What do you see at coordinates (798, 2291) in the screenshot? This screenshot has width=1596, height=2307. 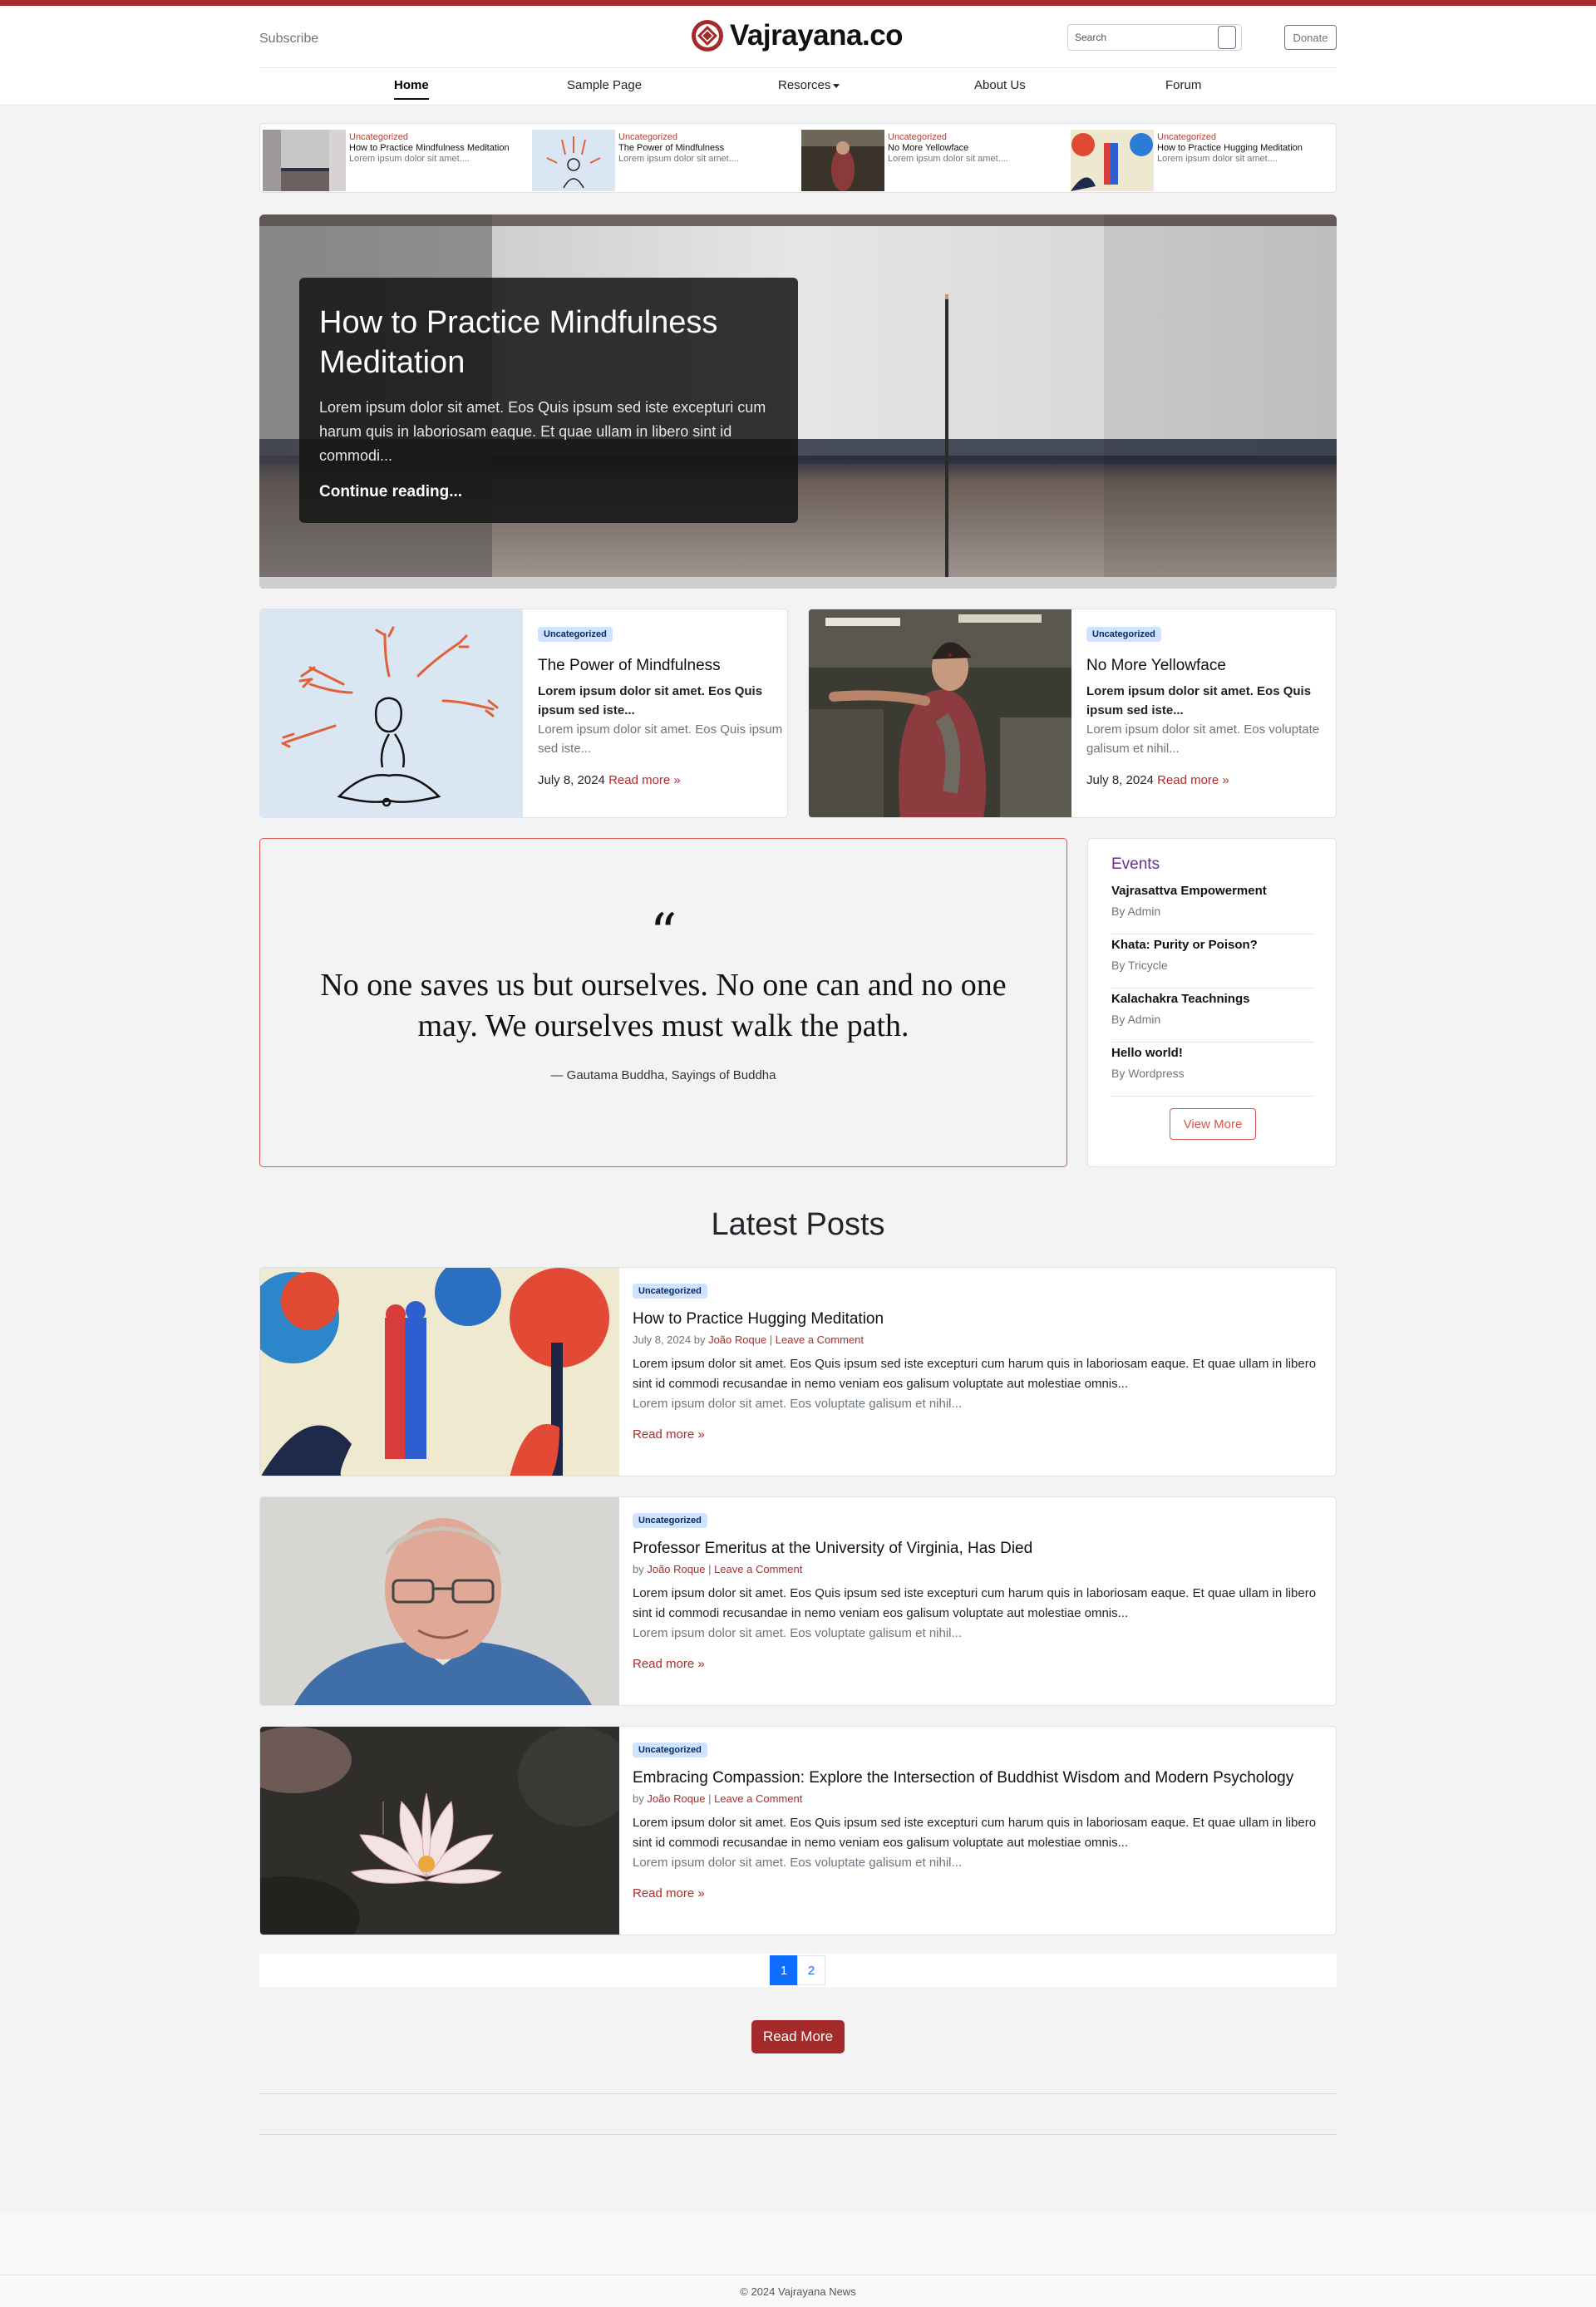 I see `footer-copyright: © 2024 Vajrayana News` at bounding box center [798, 2291].